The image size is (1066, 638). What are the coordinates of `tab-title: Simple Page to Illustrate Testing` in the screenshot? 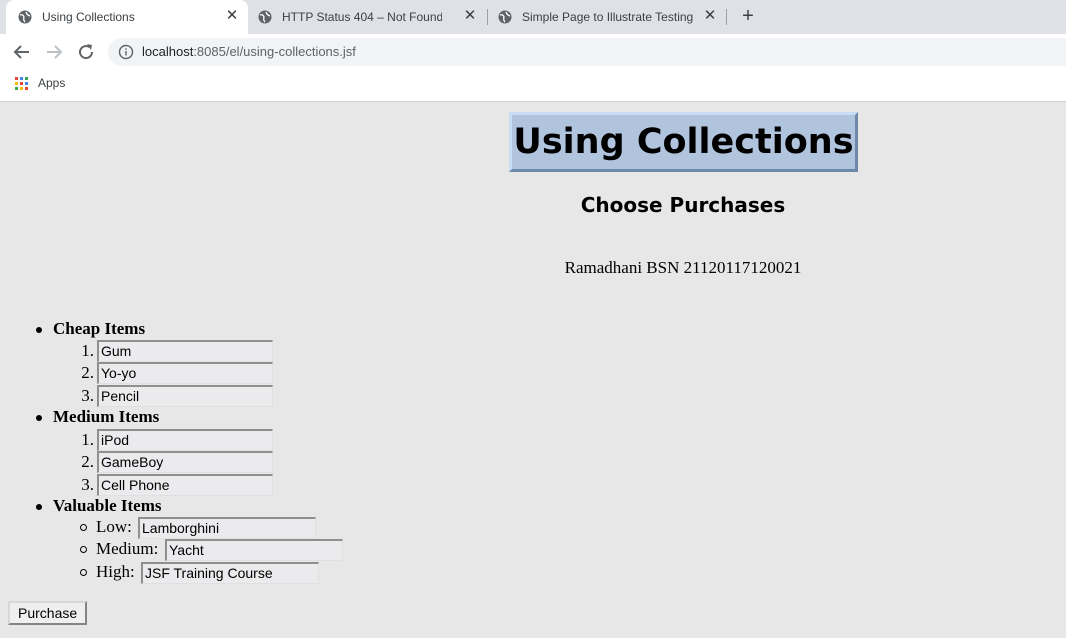 It's located at (608, 17).